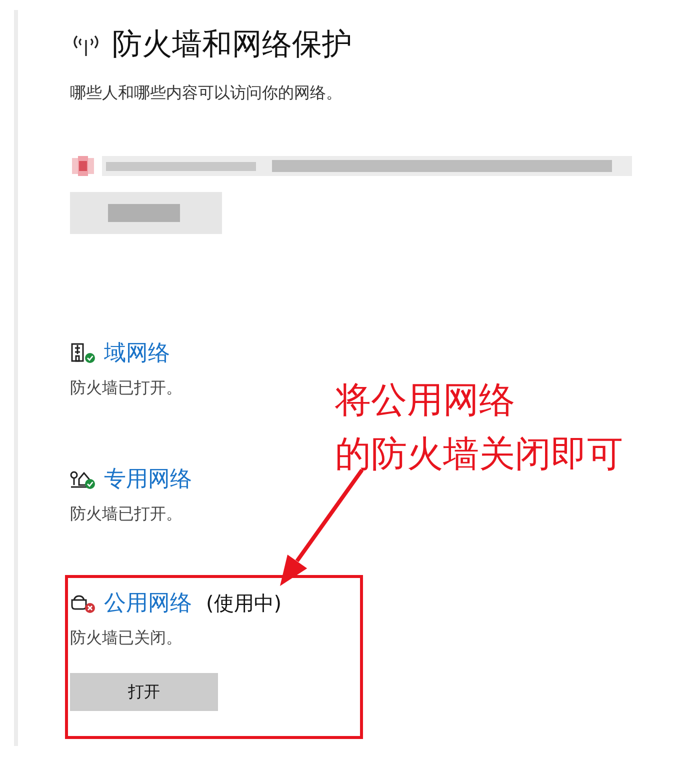  I want to click on annotation-text: 将公用网络 的防火墙关闭即可, so click(479, 428).